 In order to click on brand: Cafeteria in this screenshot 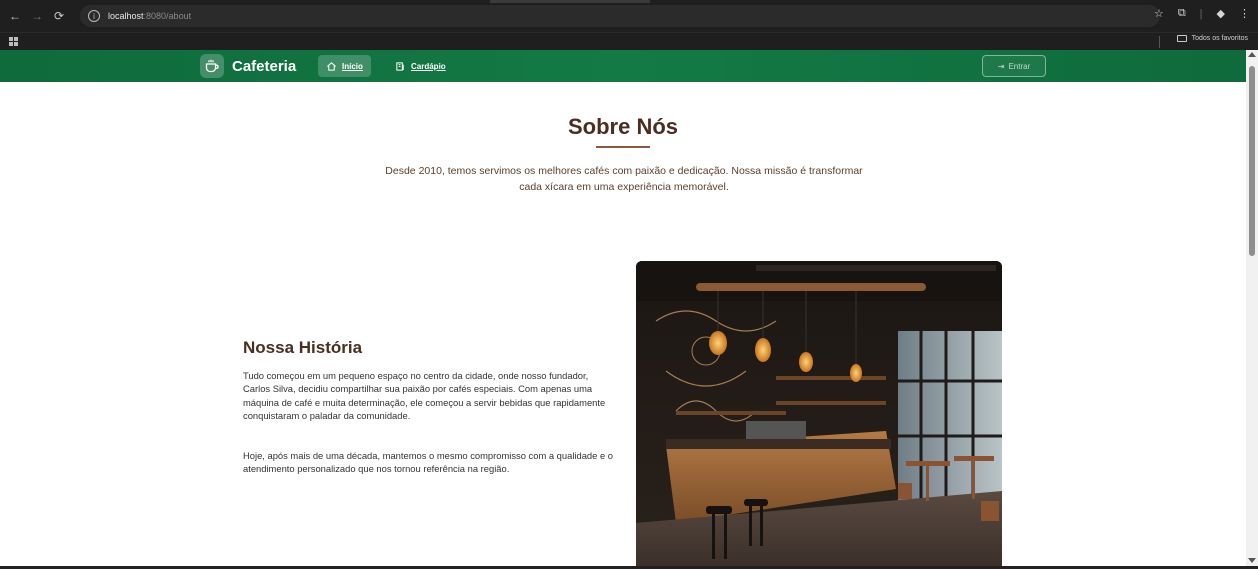, I will do `click(248, 66)`.